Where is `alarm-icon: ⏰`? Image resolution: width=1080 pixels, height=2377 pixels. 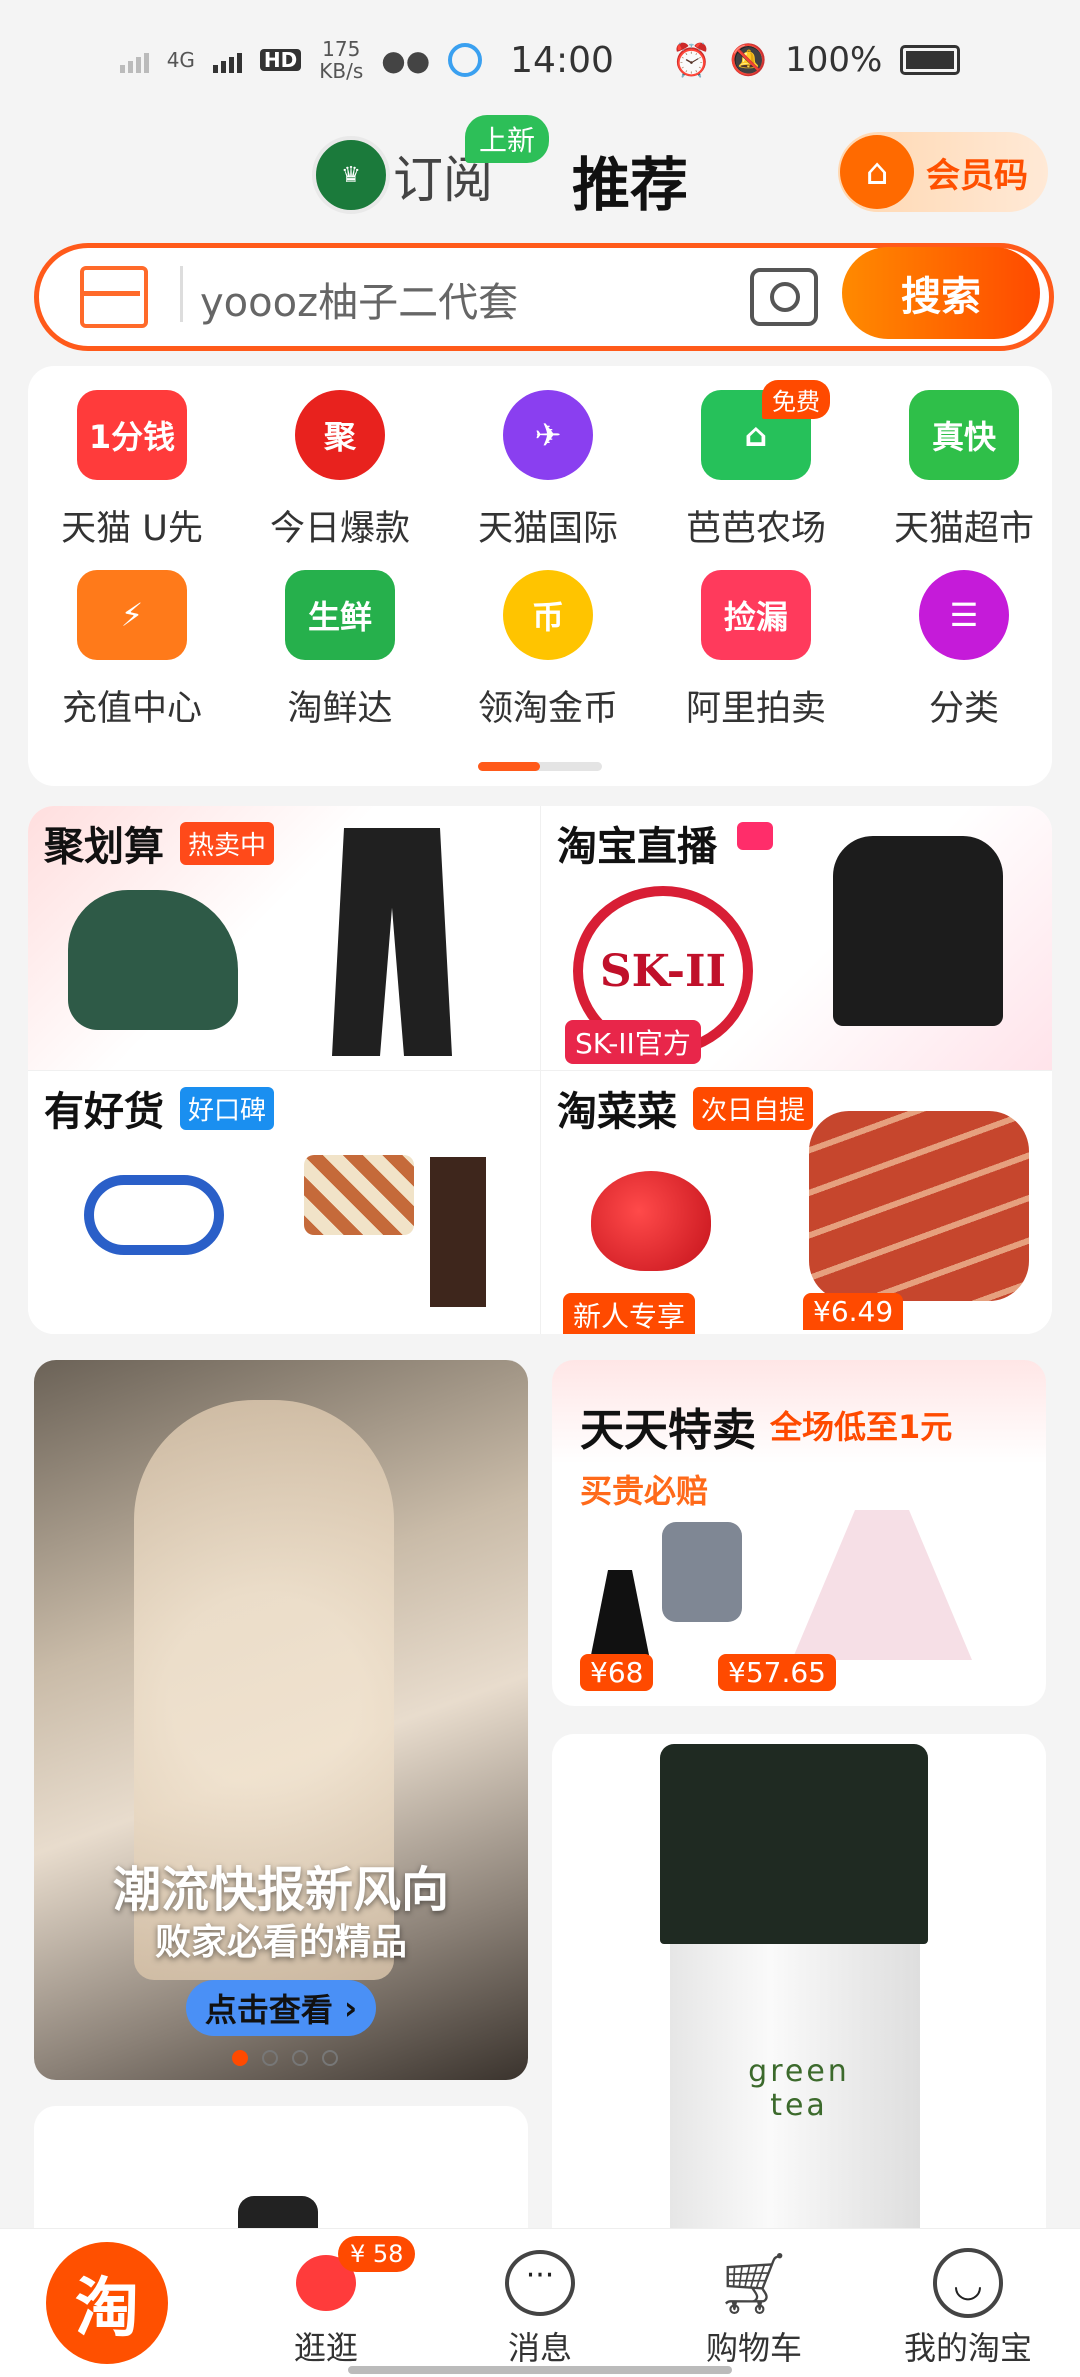
alarm-icon: ⏰ is located at coordinates (691, 60).